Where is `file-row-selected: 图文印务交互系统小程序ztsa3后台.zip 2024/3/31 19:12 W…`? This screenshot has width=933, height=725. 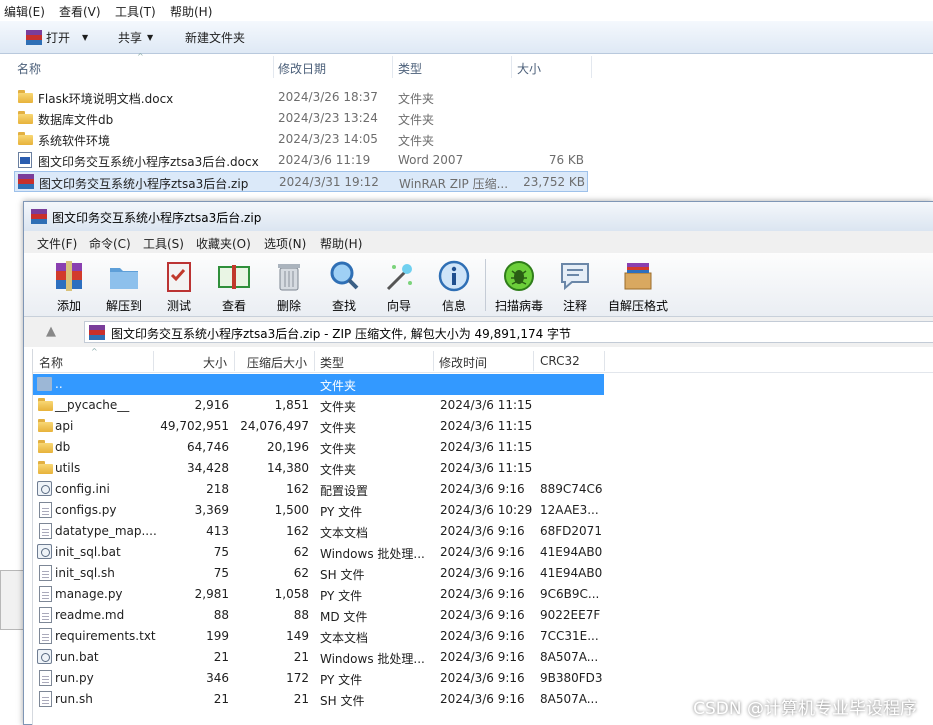 file-row-selected: 图文印务交互系统小程序ztsa3后台.zip 2024/3/31 19:12 W… is located at coordinates (301, 181).